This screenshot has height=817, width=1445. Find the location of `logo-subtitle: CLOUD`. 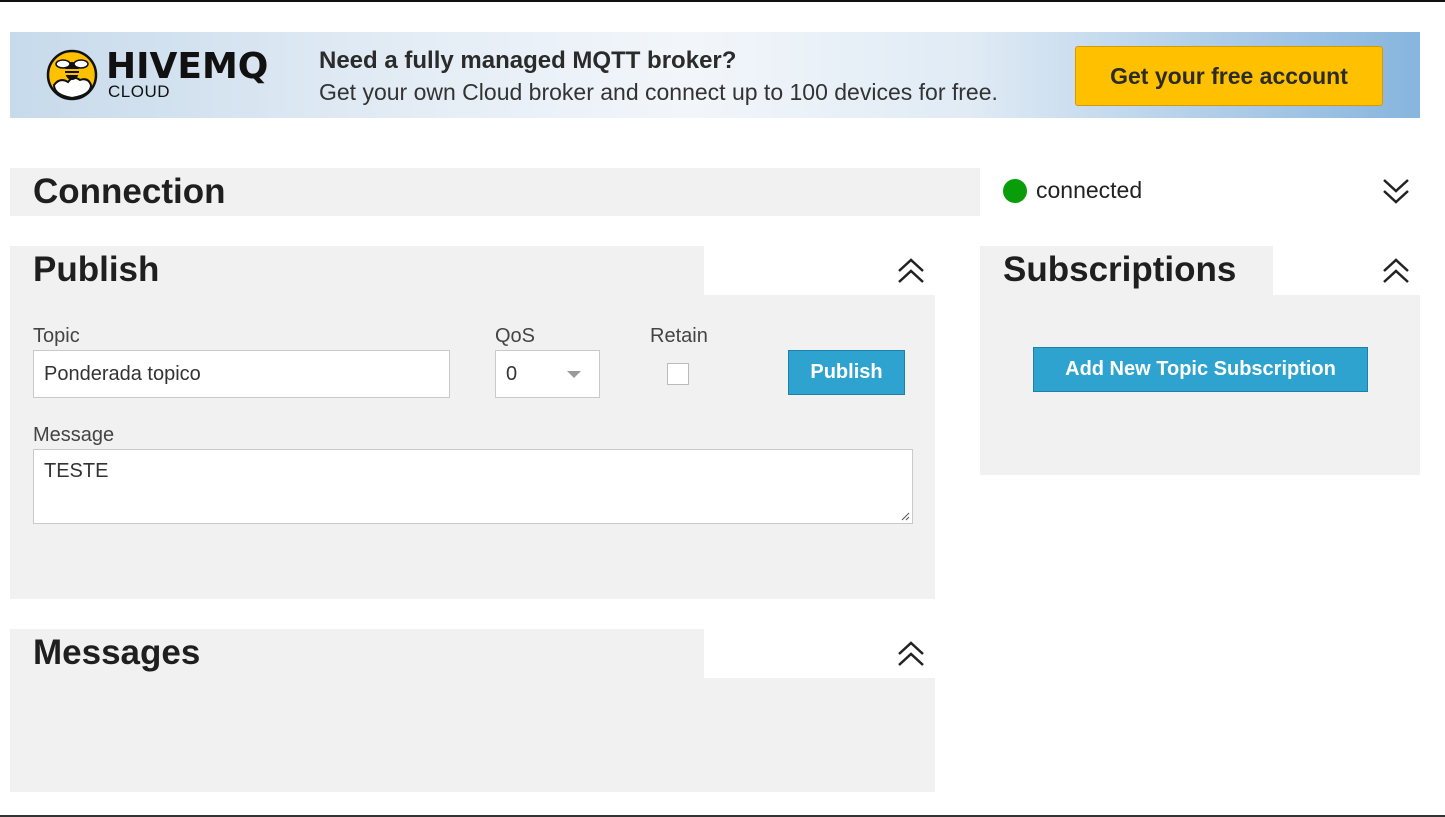

logo-subtitle: CLOUD is located at coordinates (139, 91).